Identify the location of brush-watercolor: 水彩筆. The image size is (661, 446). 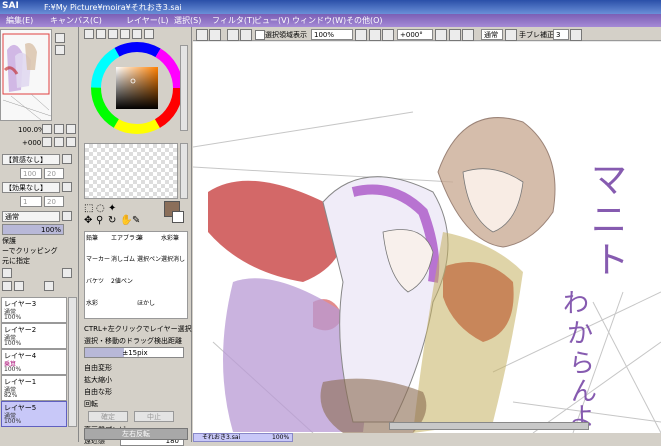
(170, 237).